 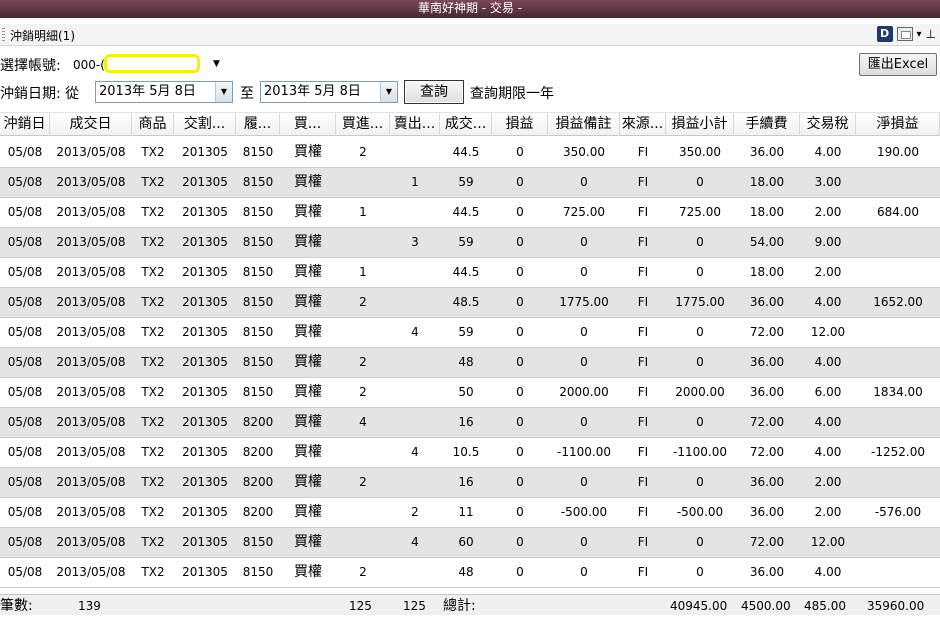 What do you see at coordinates (828, 452) in the screenshot?
I see `cell-col-tax: 4.00` at bounding box center [828, 452].